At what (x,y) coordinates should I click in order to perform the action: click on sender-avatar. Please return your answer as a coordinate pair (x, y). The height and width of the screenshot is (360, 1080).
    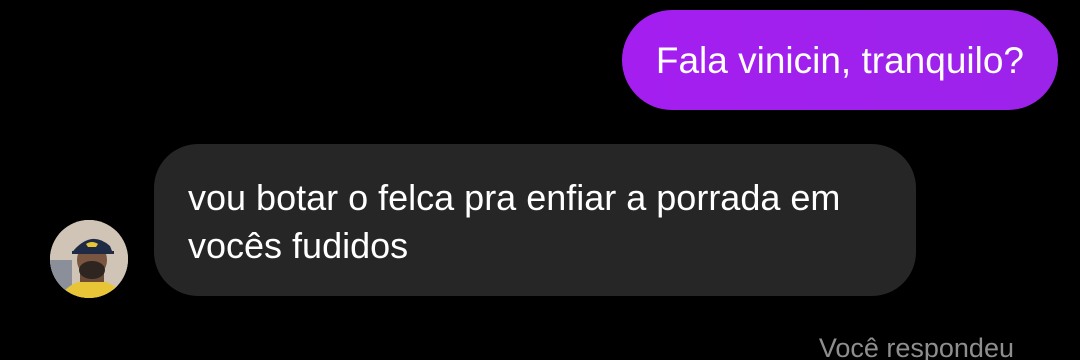
    Looking at the image, I should click on (89, 259).